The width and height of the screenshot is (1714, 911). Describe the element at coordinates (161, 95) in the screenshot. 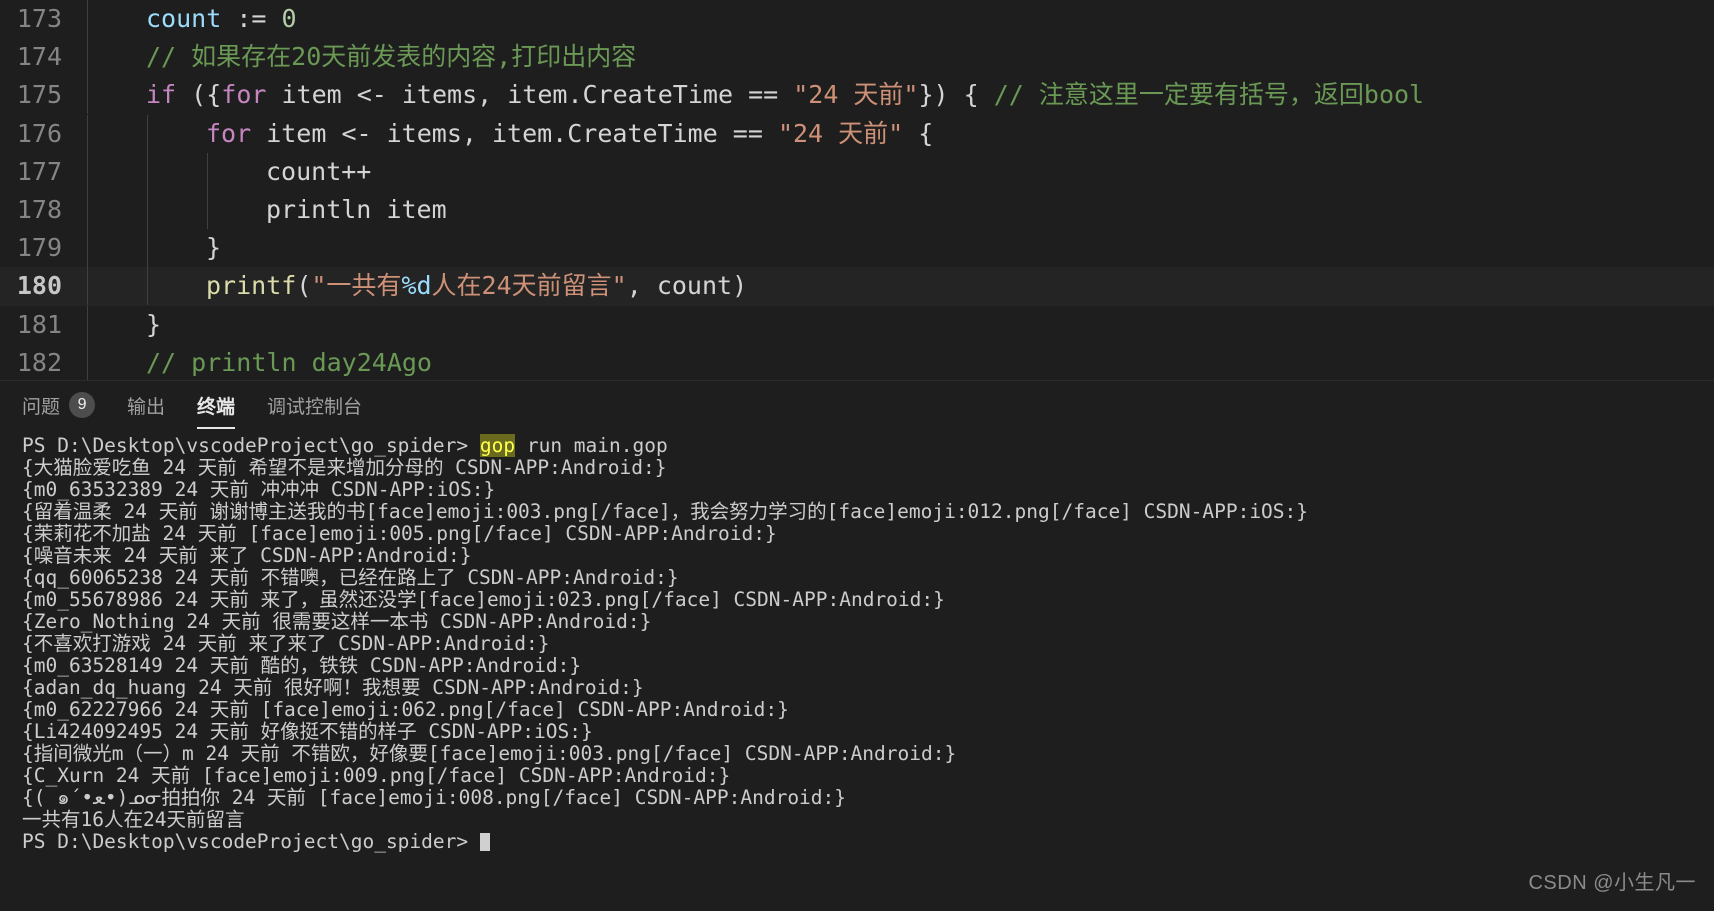

I see `code-token: if` at that location.